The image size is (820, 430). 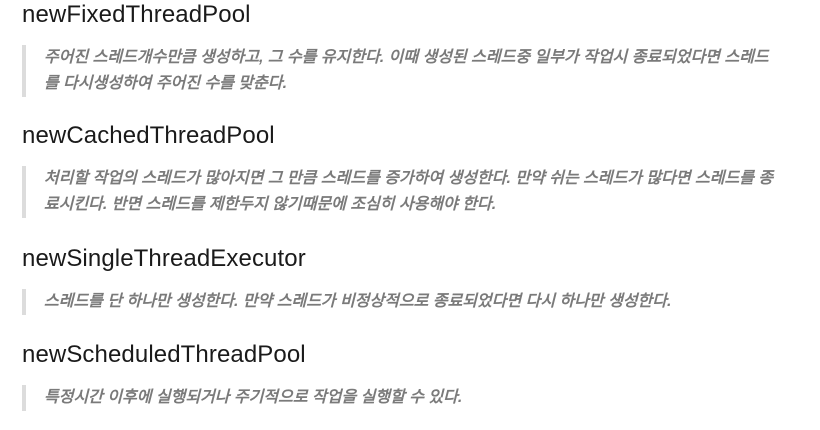 I want to click on section-heading: newCachedThreadPool, so click(x=148, y=135).